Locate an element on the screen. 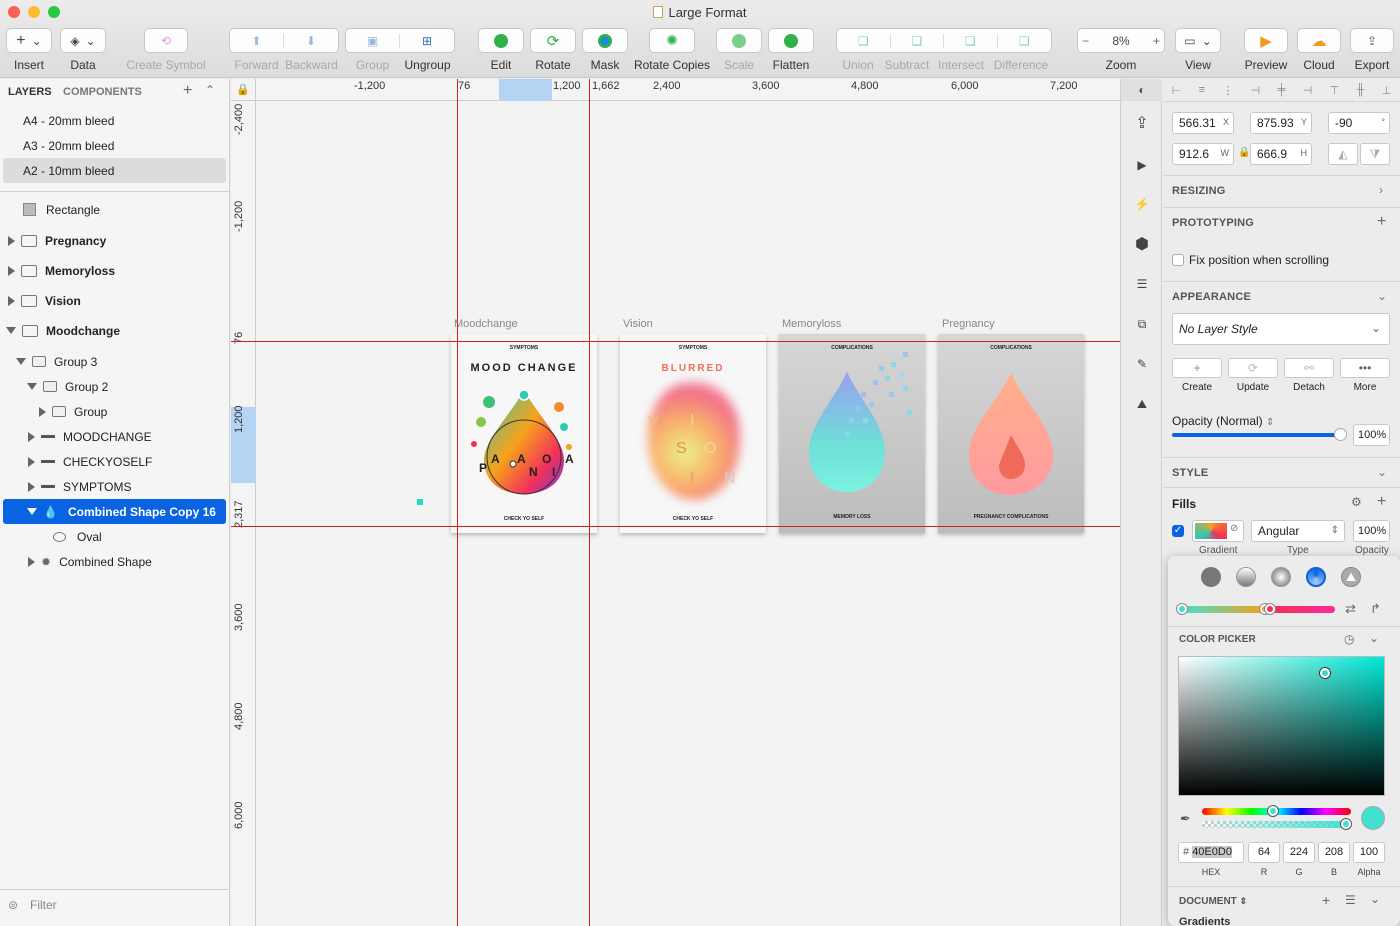 The width and height of the screenshot is (1400, 926). flatten-button is located at coordinates (791, 40).